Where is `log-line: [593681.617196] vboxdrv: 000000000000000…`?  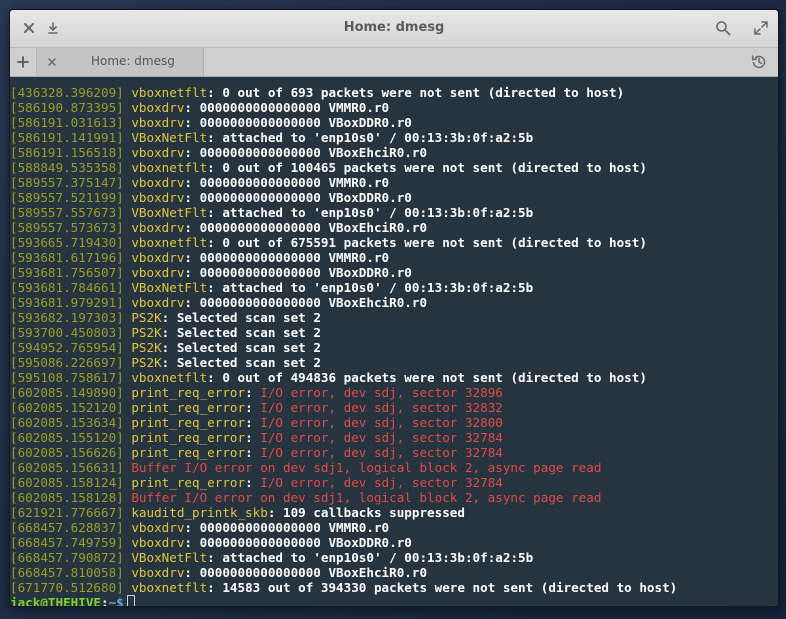 log-line: [593681.617196] vboxdrv: 000000000000000… is located at coordinates (394, 257).